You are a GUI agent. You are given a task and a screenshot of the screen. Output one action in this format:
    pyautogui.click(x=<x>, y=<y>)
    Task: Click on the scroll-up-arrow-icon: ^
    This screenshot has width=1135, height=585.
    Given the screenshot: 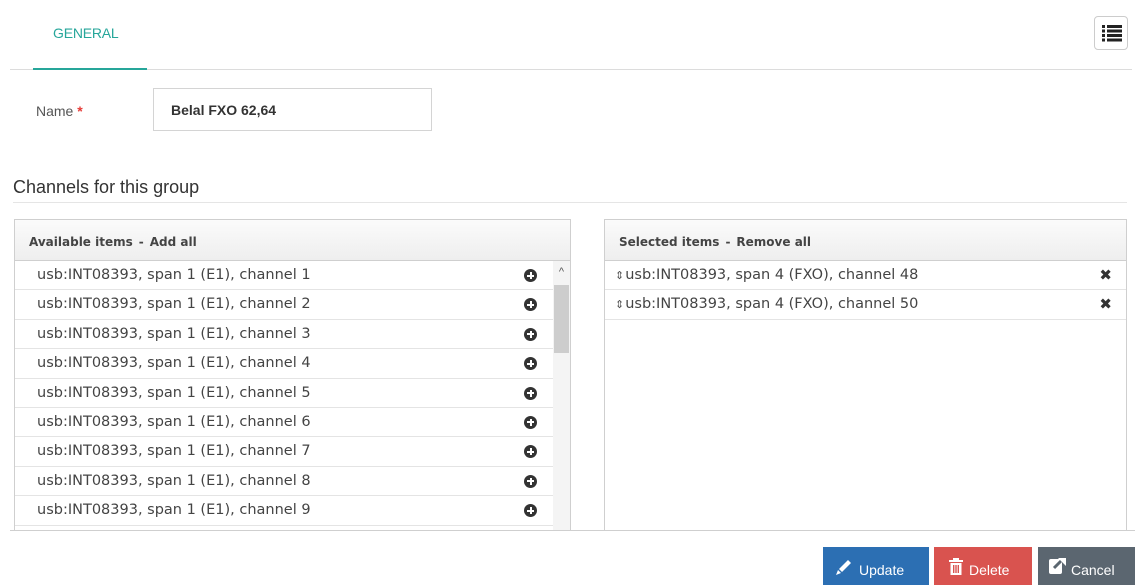 What is the action you would take?
    pyautogui.click(x=561, y=272)
    